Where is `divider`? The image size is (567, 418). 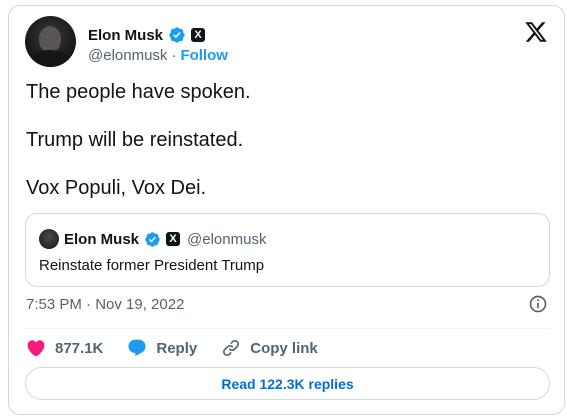 divider is located at coordinates (287, 328).